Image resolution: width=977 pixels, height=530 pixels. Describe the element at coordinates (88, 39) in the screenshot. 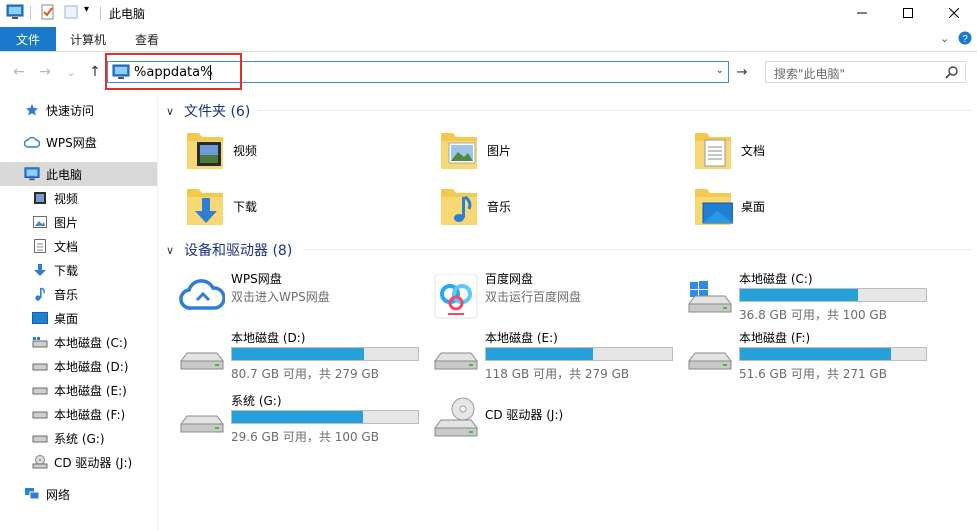

I see `tab-computer: 计算机` at that location.